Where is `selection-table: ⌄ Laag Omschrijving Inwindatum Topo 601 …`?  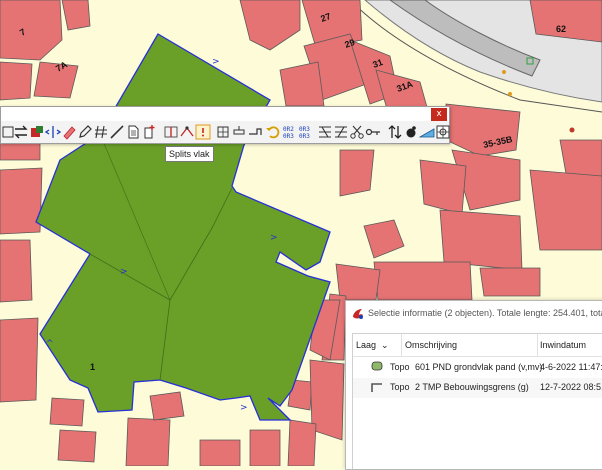 selection-table: ⌄ Laag Omschrijving Inwindatum Topo 601 … is located at coordinates (477, 401).